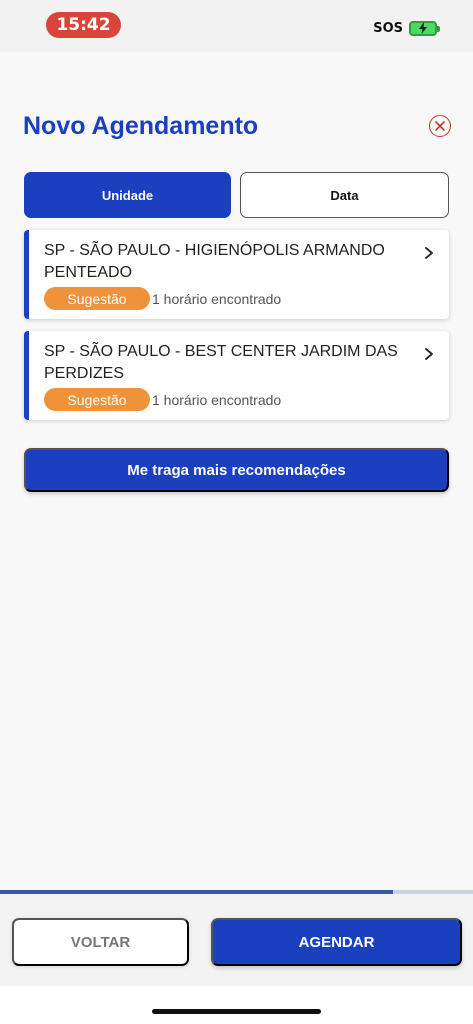  Describe the element at coordinates (127, 195) in the screenshot. I see `tab-unidade: Unidade` at that location.